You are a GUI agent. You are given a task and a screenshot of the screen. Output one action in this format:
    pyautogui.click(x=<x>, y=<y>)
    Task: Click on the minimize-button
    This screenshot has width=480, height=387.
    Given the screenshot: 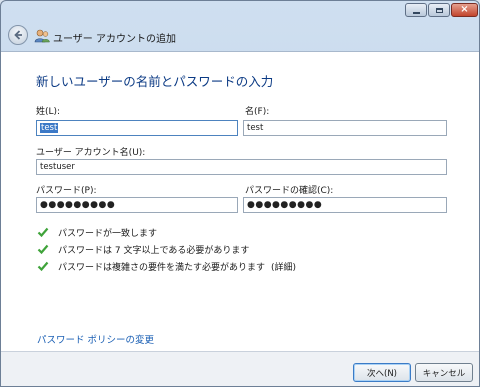 What is the action you would take?
    pyautogui.click(x=416, y=10)
    